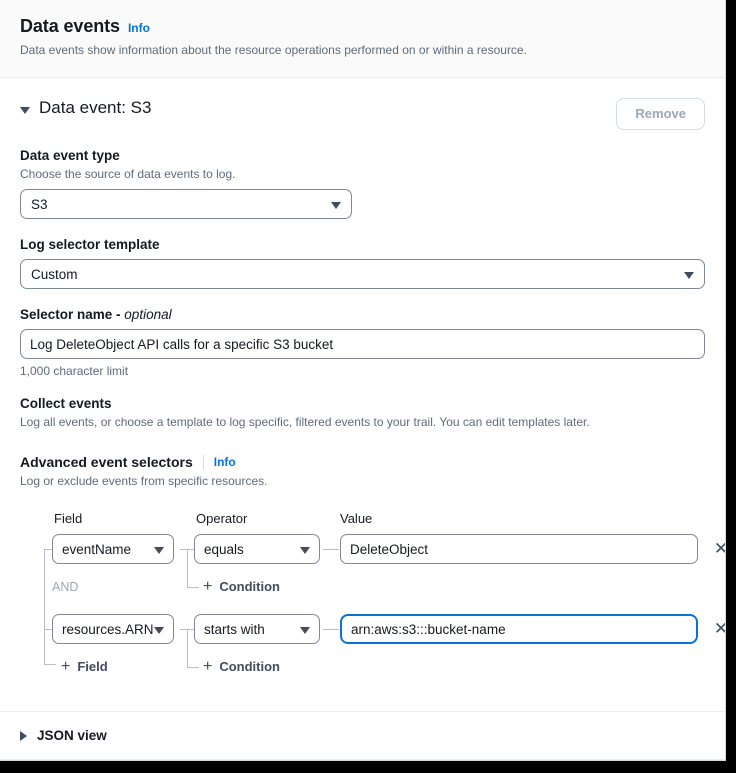  I want to click on advanced-event-selectors-label: Advanced event selectors, so click(106, 462).